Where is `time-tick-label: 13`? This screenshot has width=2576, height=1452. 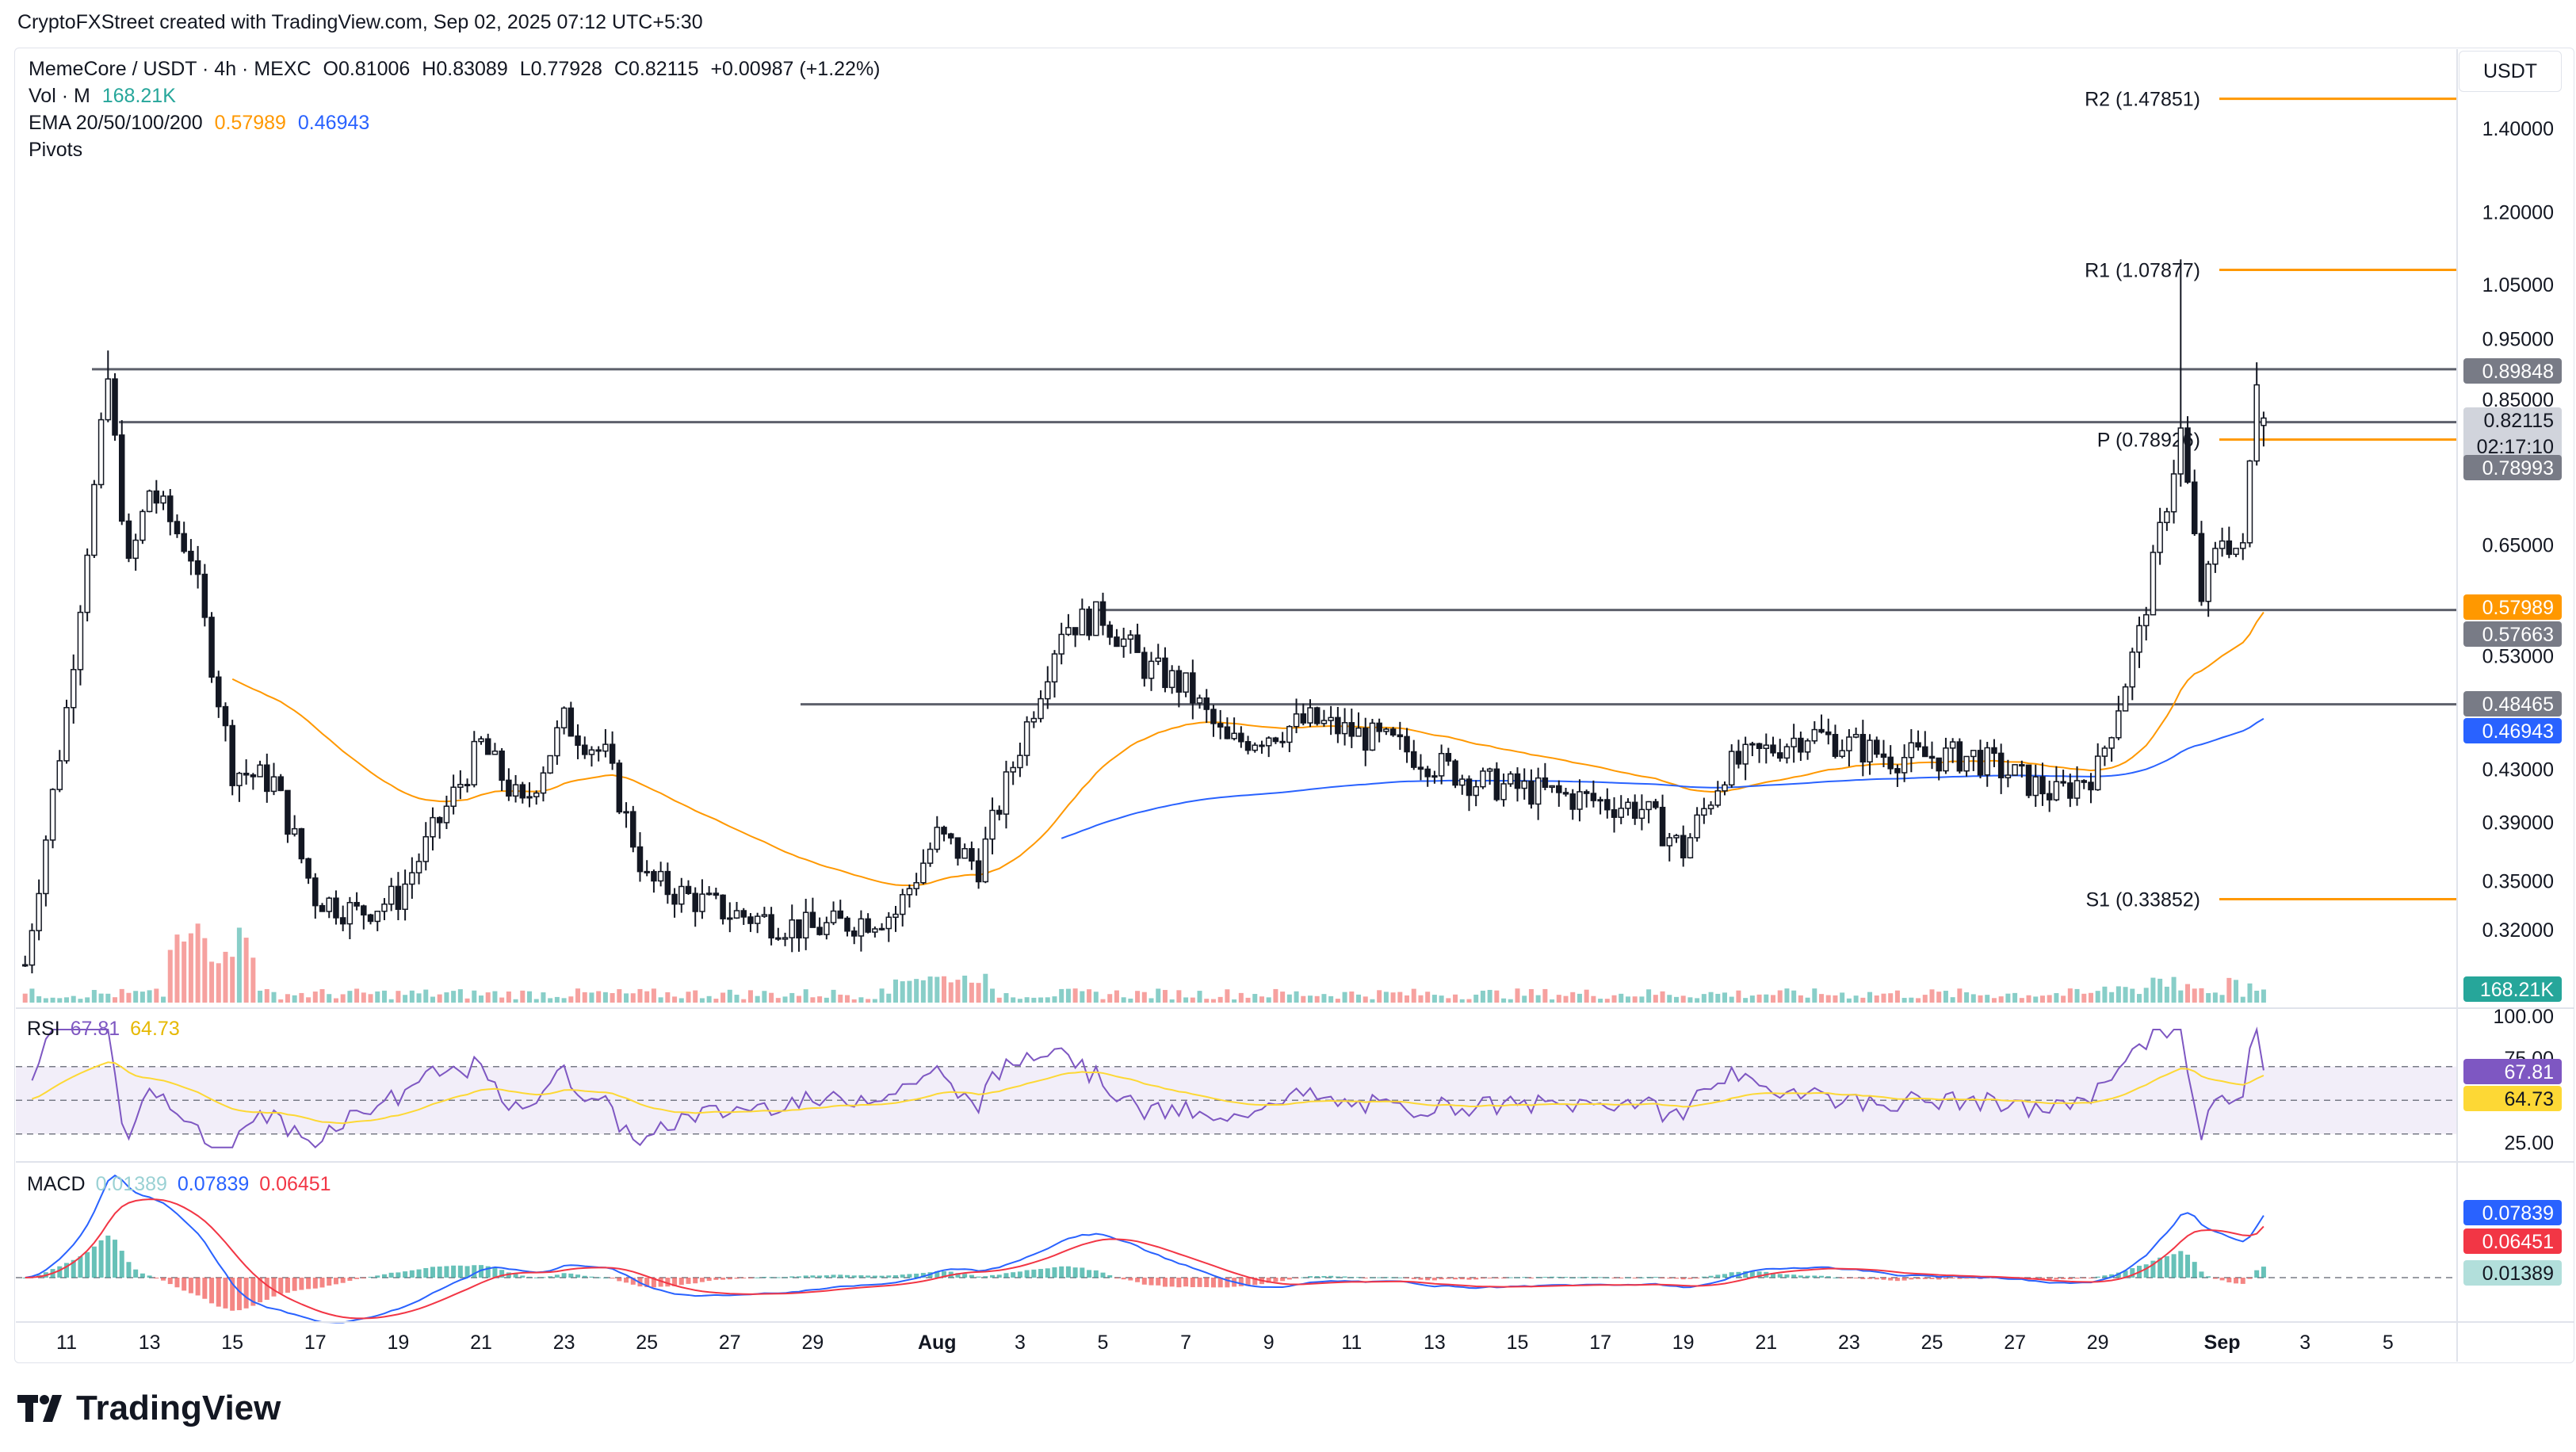 time-tick-label: 13 is located at coordinates (150, 1343).